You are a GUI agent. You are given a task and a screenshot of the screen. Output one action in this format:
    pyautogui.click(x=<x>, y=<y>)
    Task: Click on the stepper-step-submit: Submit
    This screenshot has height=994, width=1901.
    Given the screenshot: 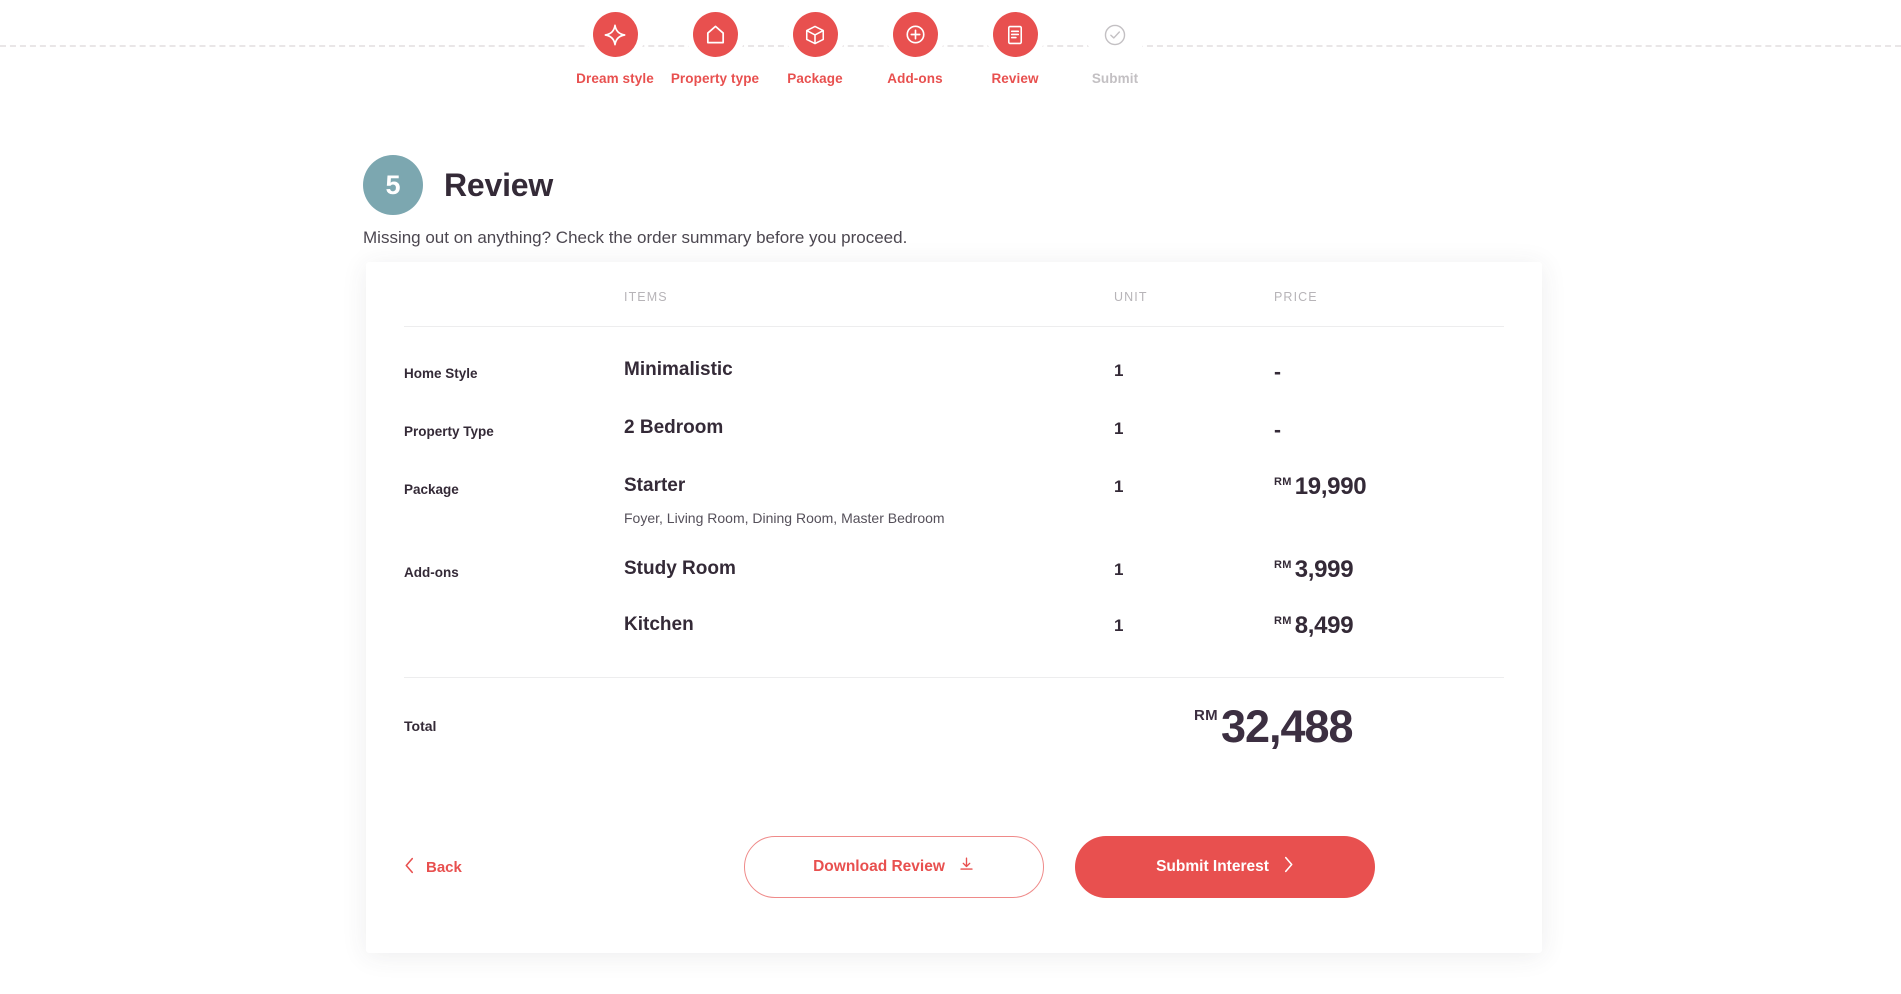 What is the action you would take?
    pyautogui.click(x=1115, y=49)
    